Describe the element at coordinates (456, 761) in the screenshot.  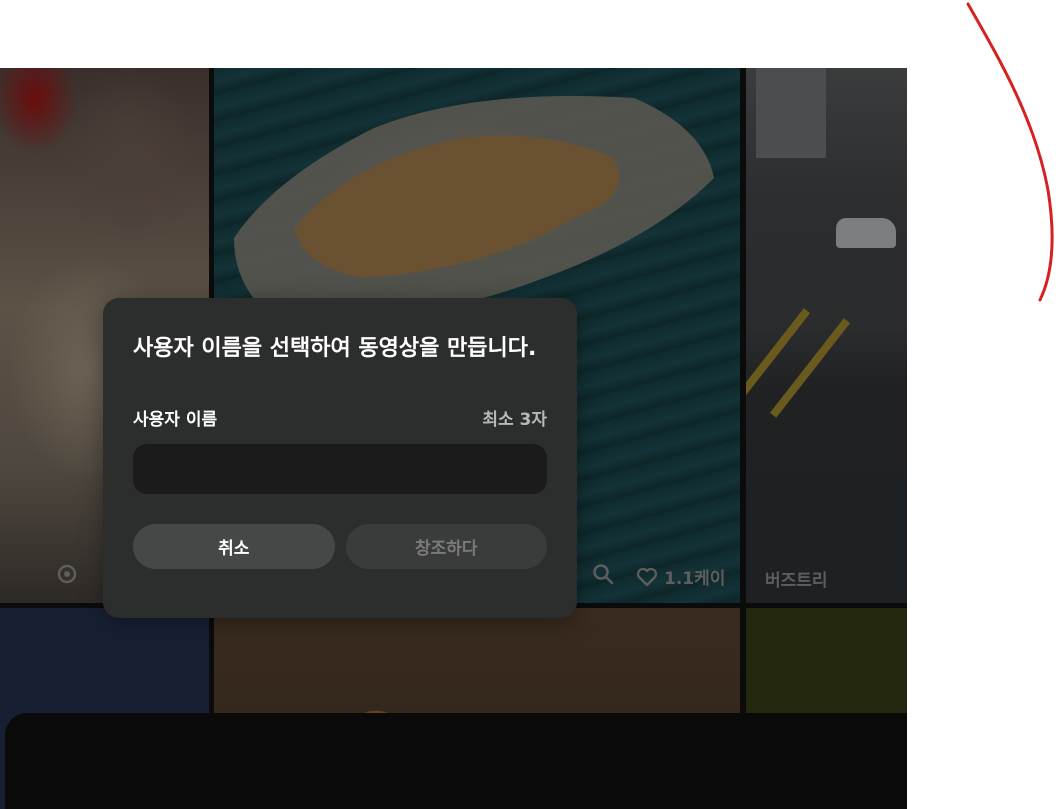
I see `bottom-bar` at that location.